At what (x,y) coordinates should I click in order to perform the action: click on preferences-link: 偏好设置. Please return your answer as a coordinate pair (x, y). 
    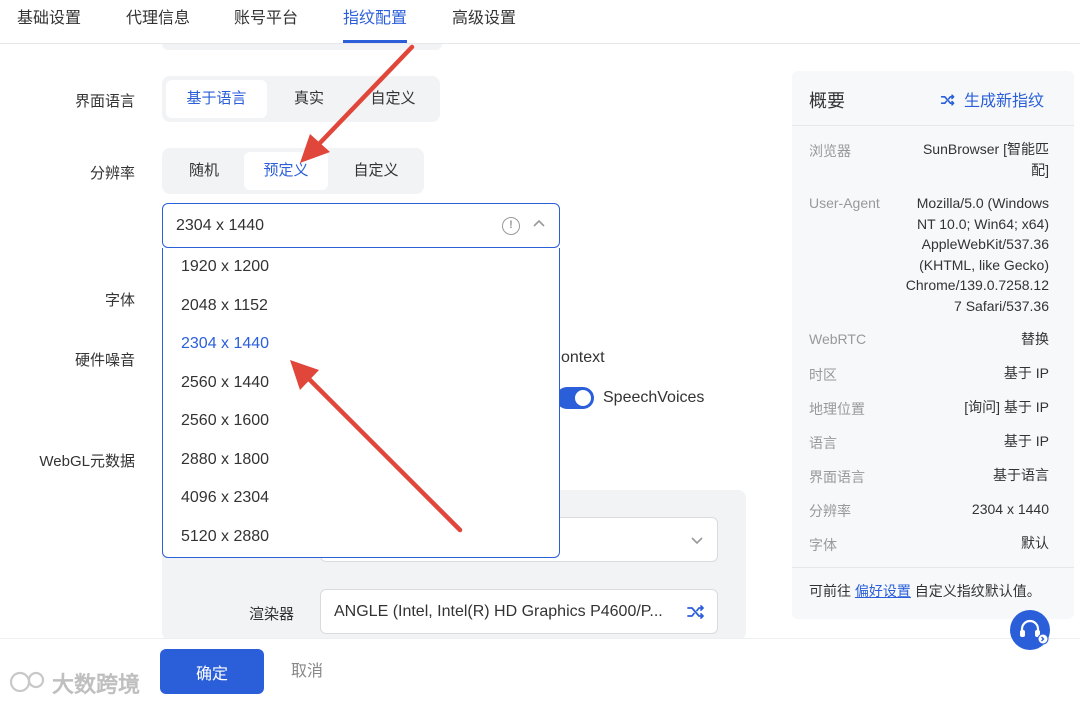
    Looking at the image, I should click on (883, 591).